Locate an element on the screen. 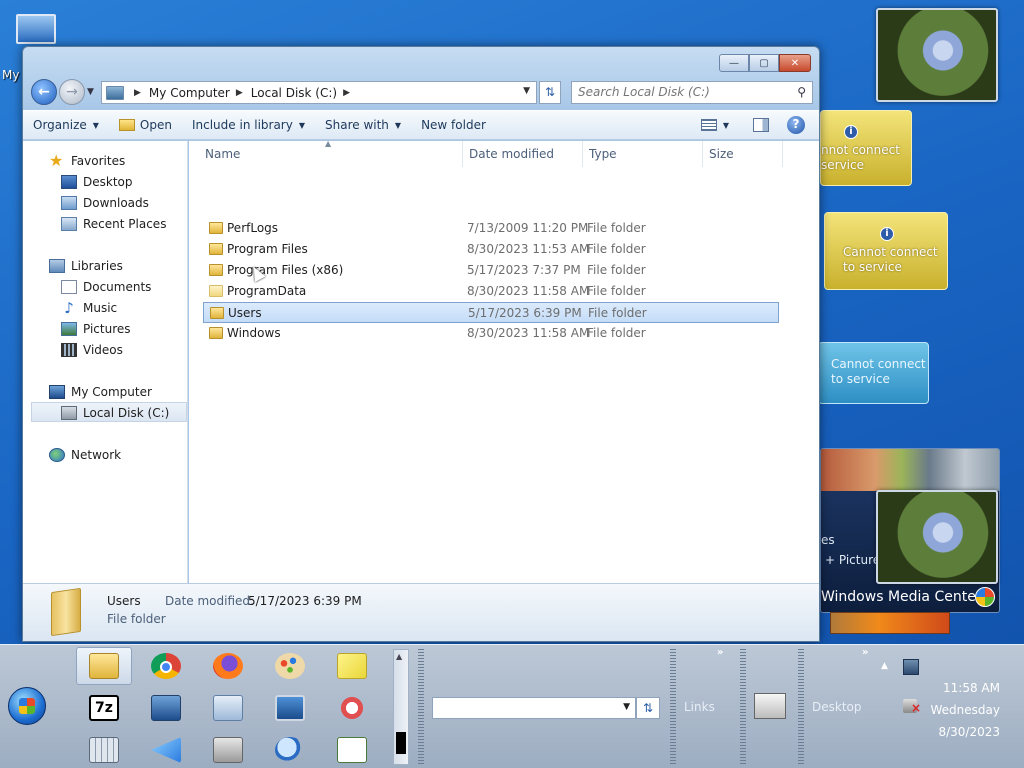  table-row: ProgramData 8/30/2023 11:58 AM File folder is located at coordinates (491, 291).